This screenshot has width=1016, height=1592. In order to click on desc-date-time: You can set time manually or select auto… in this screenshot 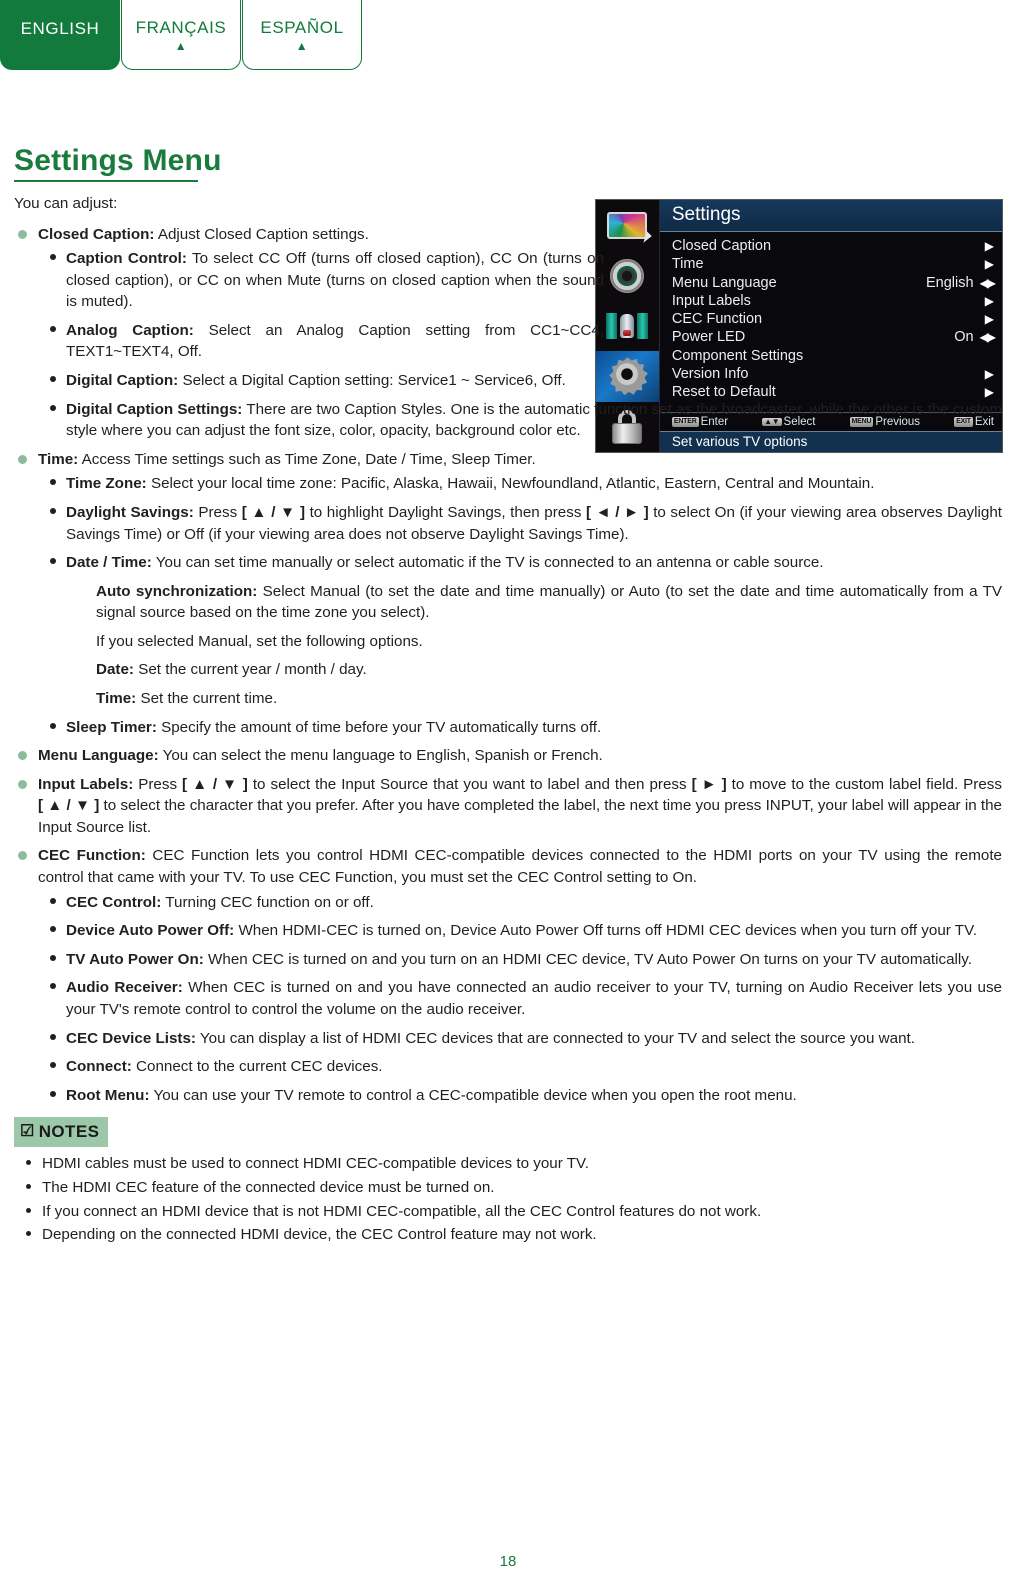, I will do `click(487, 563)`.